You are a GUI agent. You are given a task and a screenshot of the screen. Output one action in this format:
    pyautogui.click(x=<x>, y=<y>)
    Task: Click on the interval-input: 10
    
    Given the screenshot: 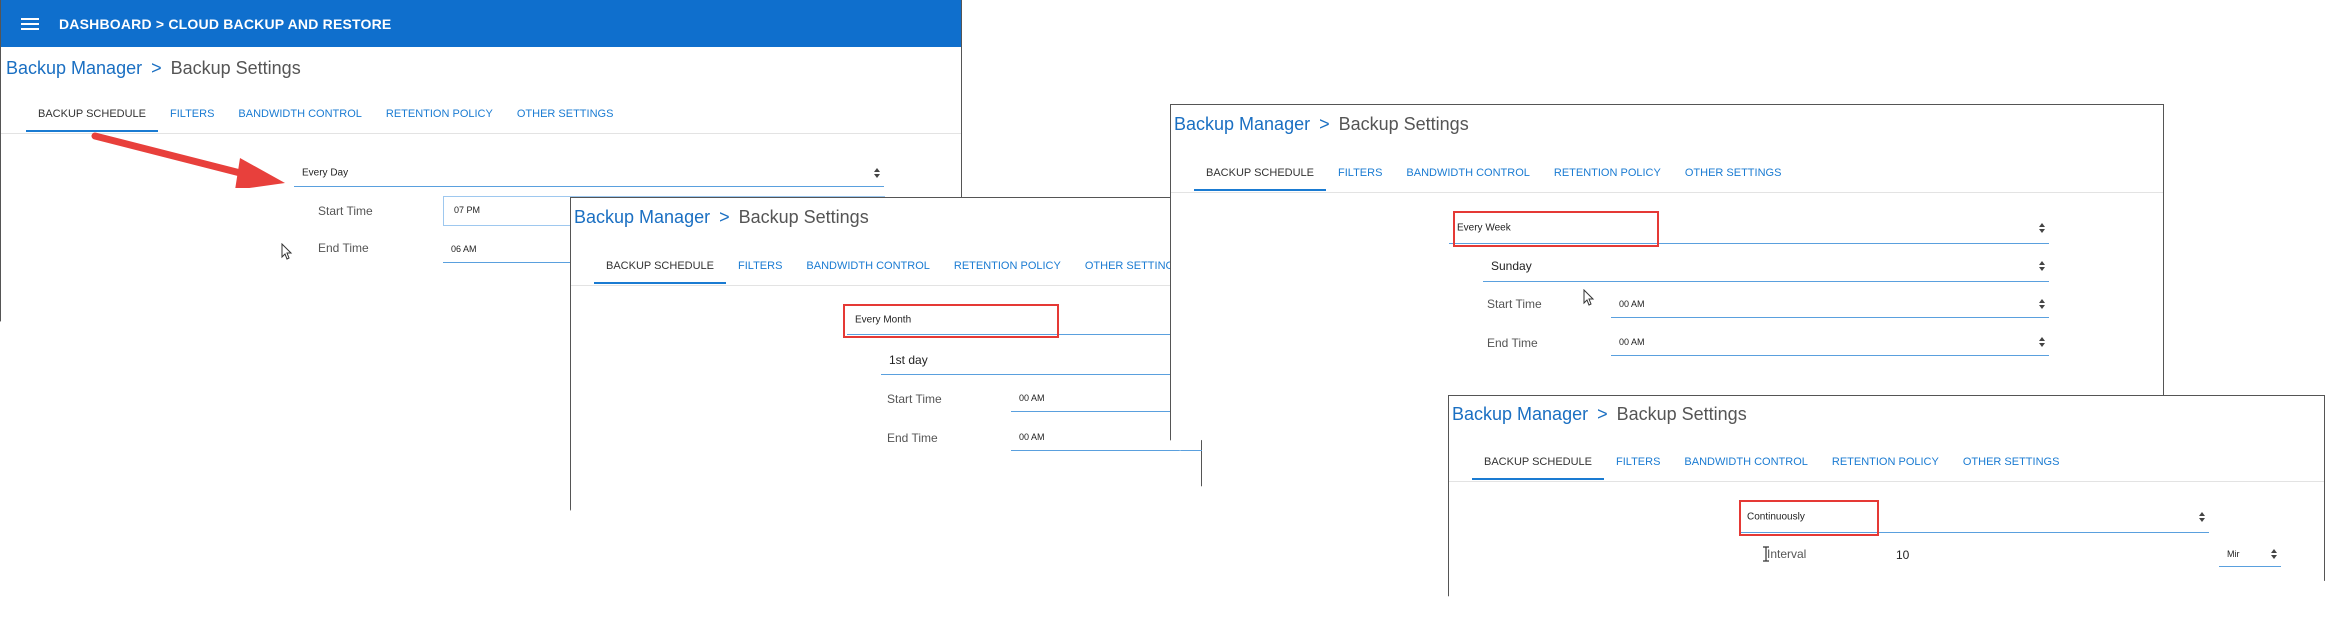 What is the action you would take?
    pyautogui.click(x=1902, y=555)
    